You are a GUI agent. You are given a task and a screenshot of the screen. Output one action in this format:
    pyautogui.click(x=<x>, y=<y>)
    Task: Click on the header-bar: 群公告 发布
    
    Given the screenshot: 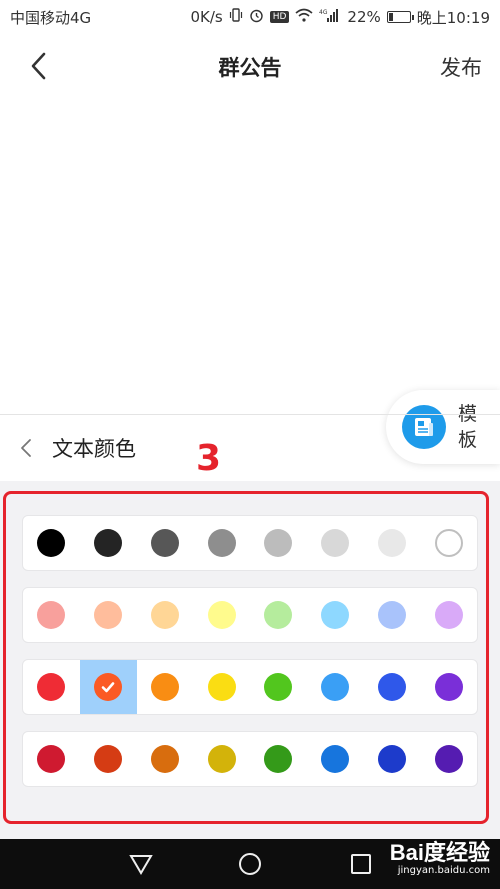 What is the action you would take?
    pyautogui.click(x=250, y=67)
    